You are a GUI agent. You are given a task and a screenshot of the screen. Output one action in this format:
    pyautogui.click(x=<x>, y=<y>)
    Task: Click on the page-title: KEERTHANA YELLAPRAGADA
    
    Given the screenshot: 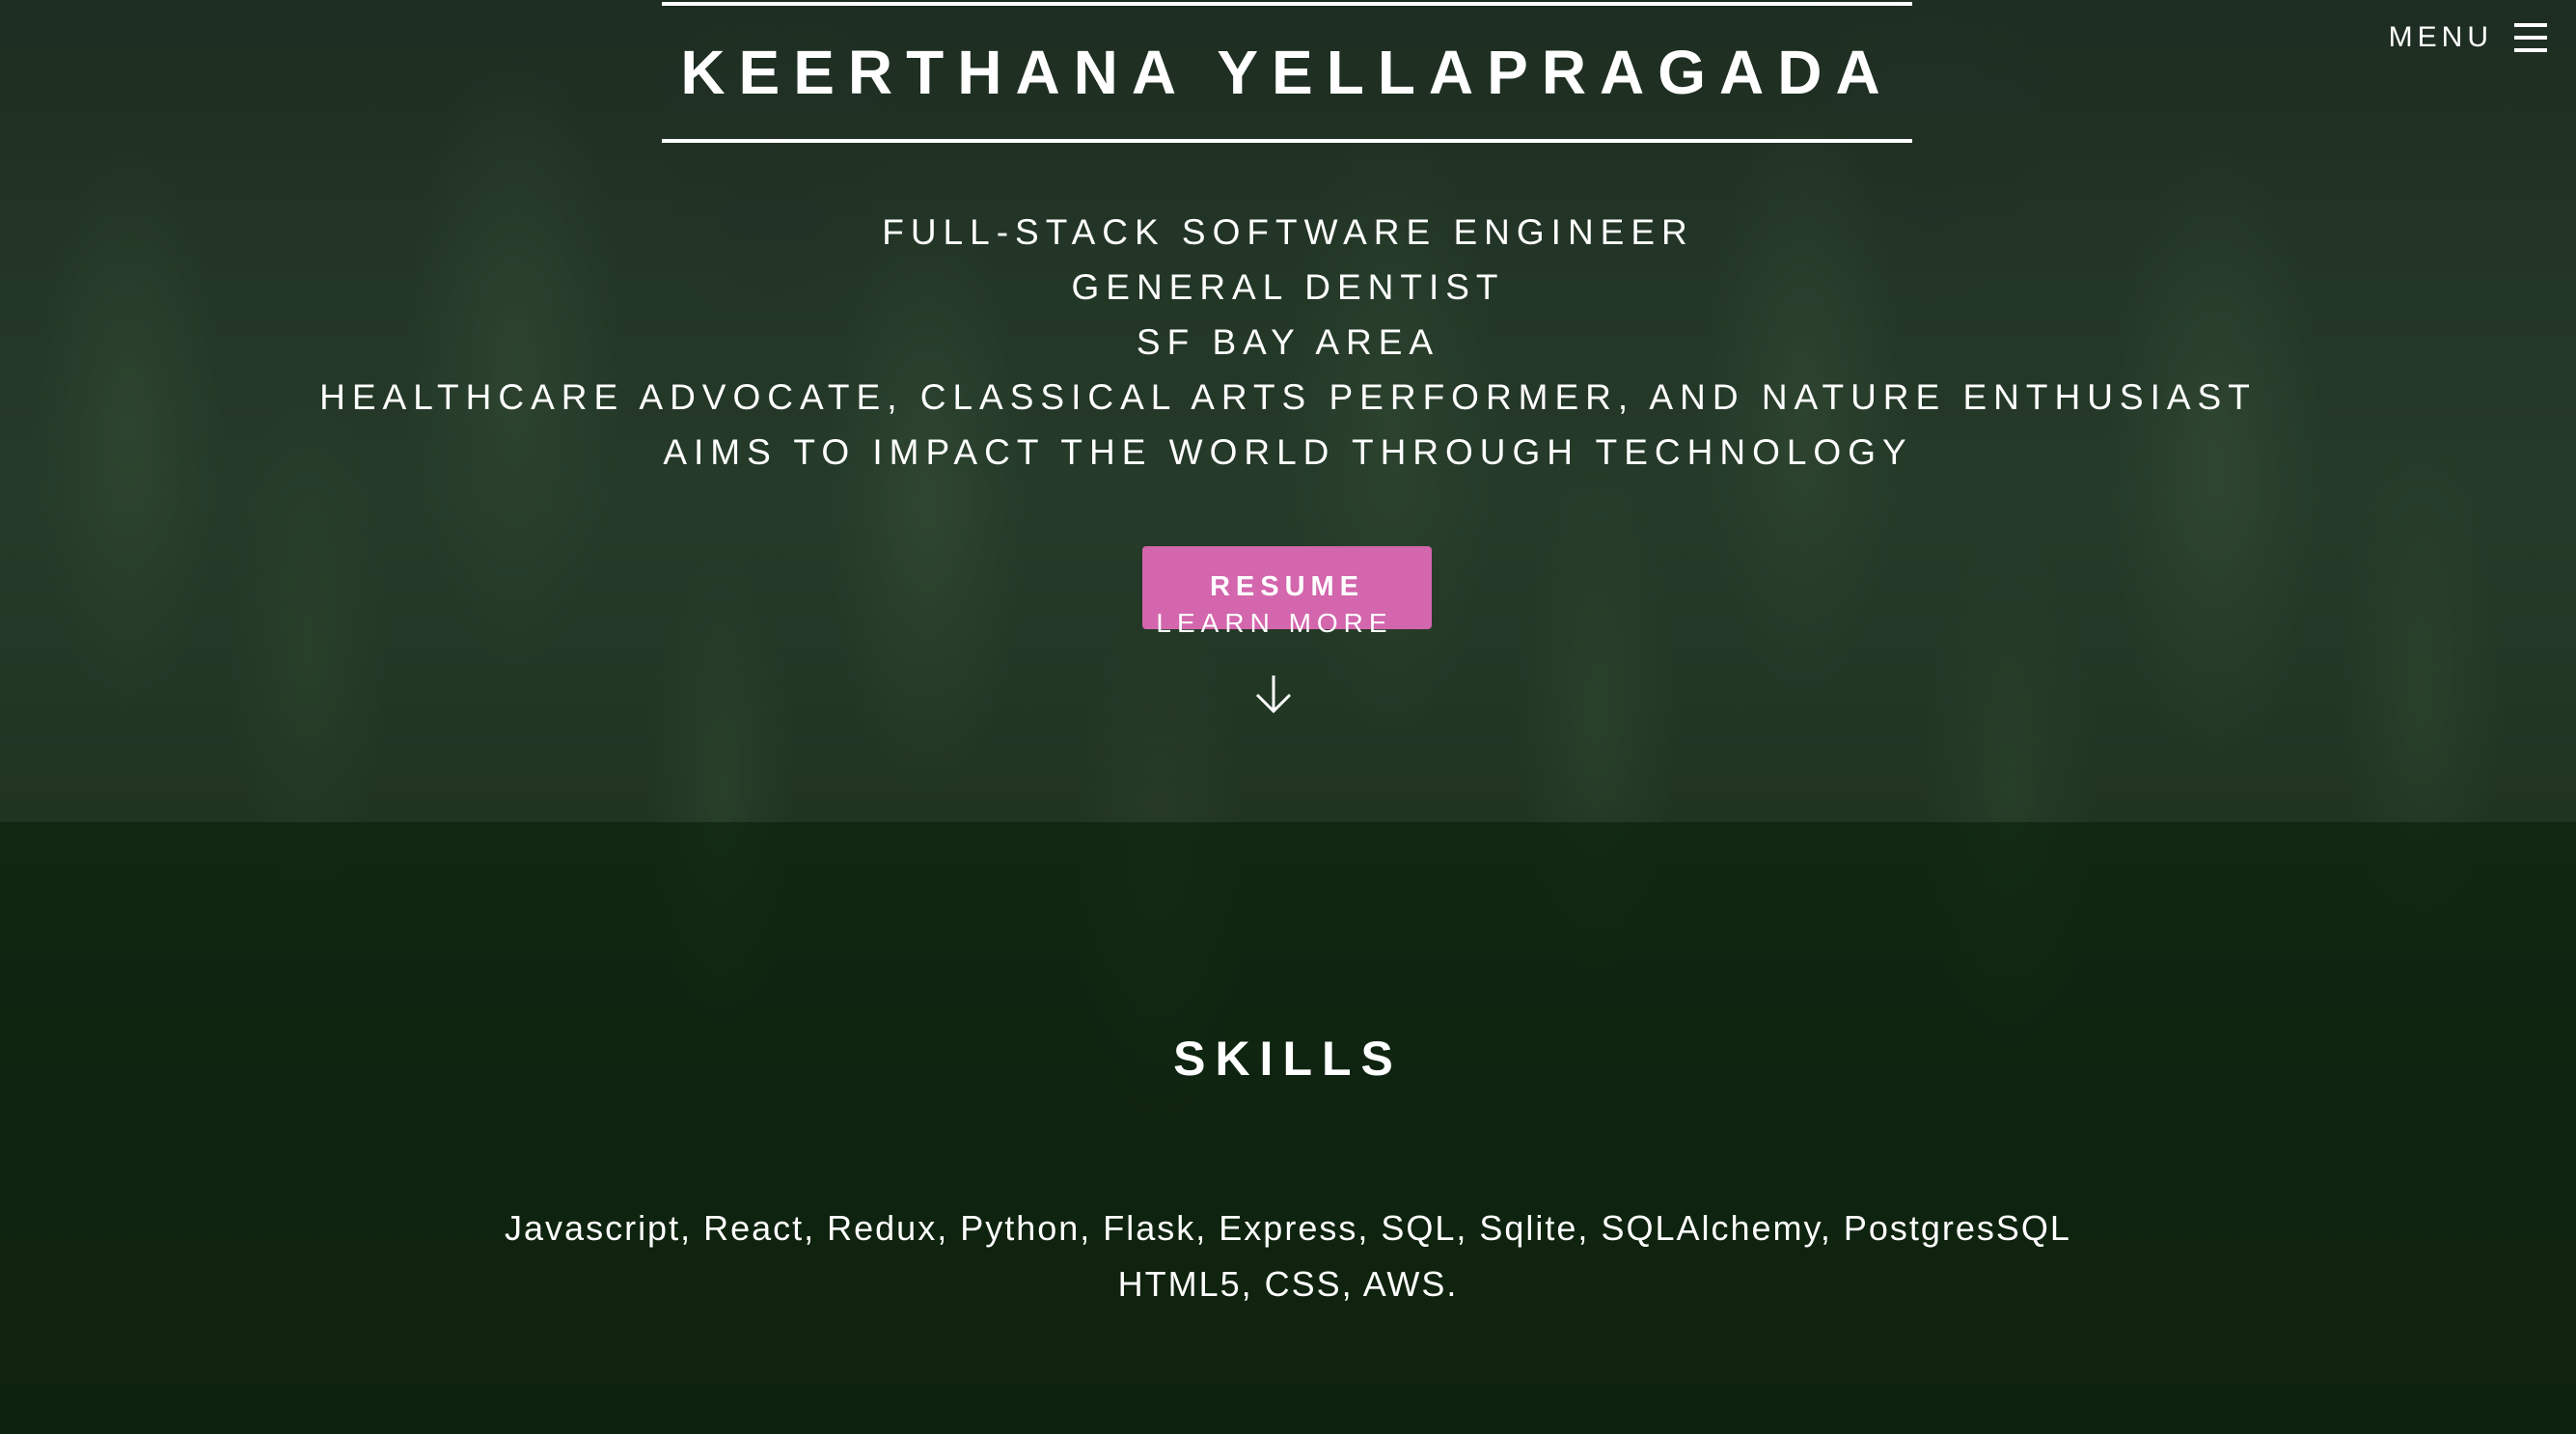 What is the action you would take?
    pyautogui.click(x=1287, y=72)
    